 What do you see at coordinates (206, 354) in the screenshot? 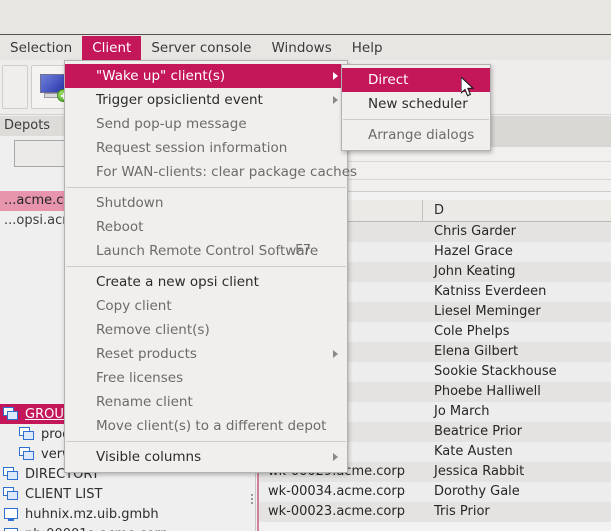
I see `menu-item-reset-products: Reset products` at bounding box center [206, 354].